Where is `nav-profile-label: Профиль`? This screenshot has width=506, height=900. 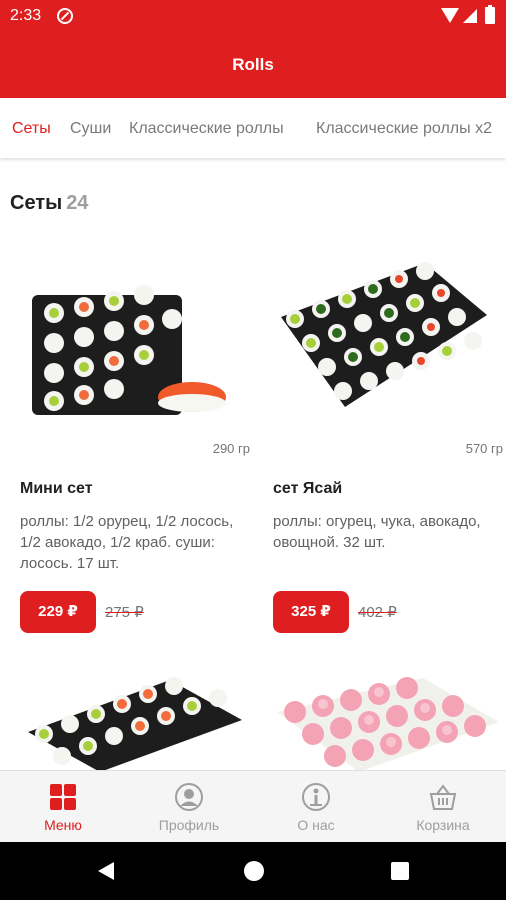 nav-profile-label: Профиль is located at coordinates (189, 825).